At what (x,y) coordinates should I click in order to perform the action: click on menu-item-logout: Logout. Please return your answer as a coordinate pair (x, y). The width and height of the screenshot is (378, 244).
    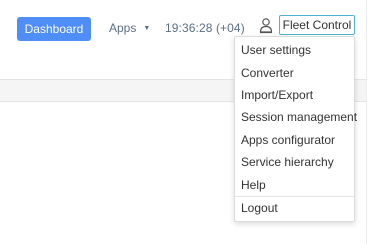
    Looking at the image, I should click on (259, 208).